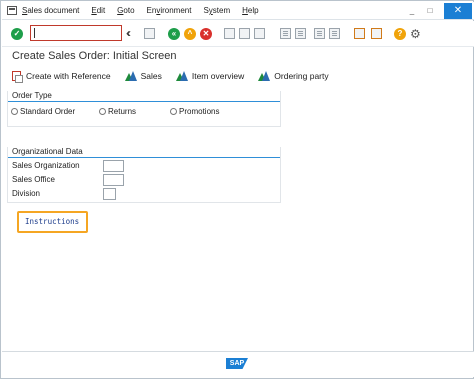  Describe the element at coordinates (149, 33) in the screenshot. I see `save-icon` at that location.